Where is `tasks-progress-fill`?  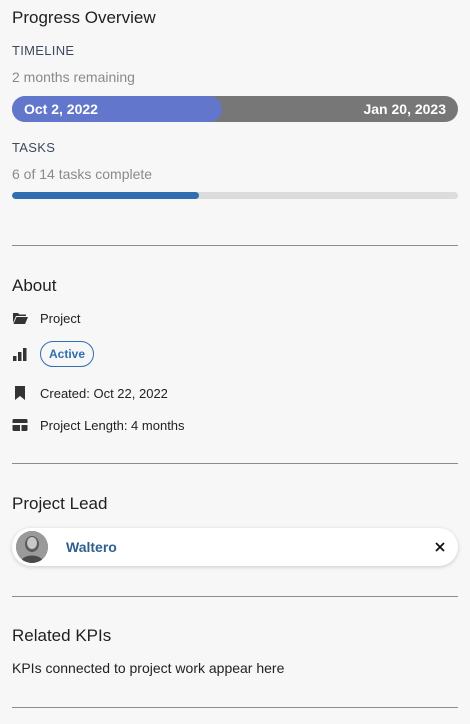
tasks-progress-fill is located at coordinates (106, 195).